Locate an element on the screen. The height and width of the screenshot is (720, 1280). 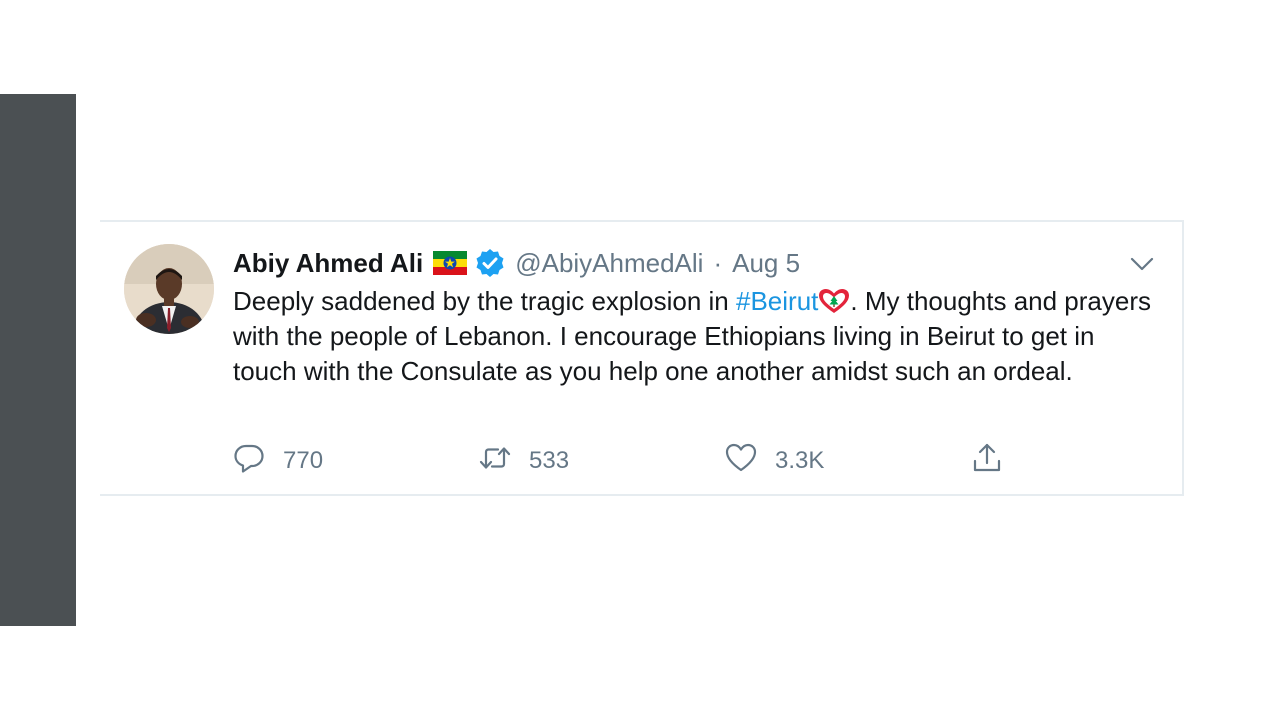
retweet-count: 533 is located at coordinates (549, 460).